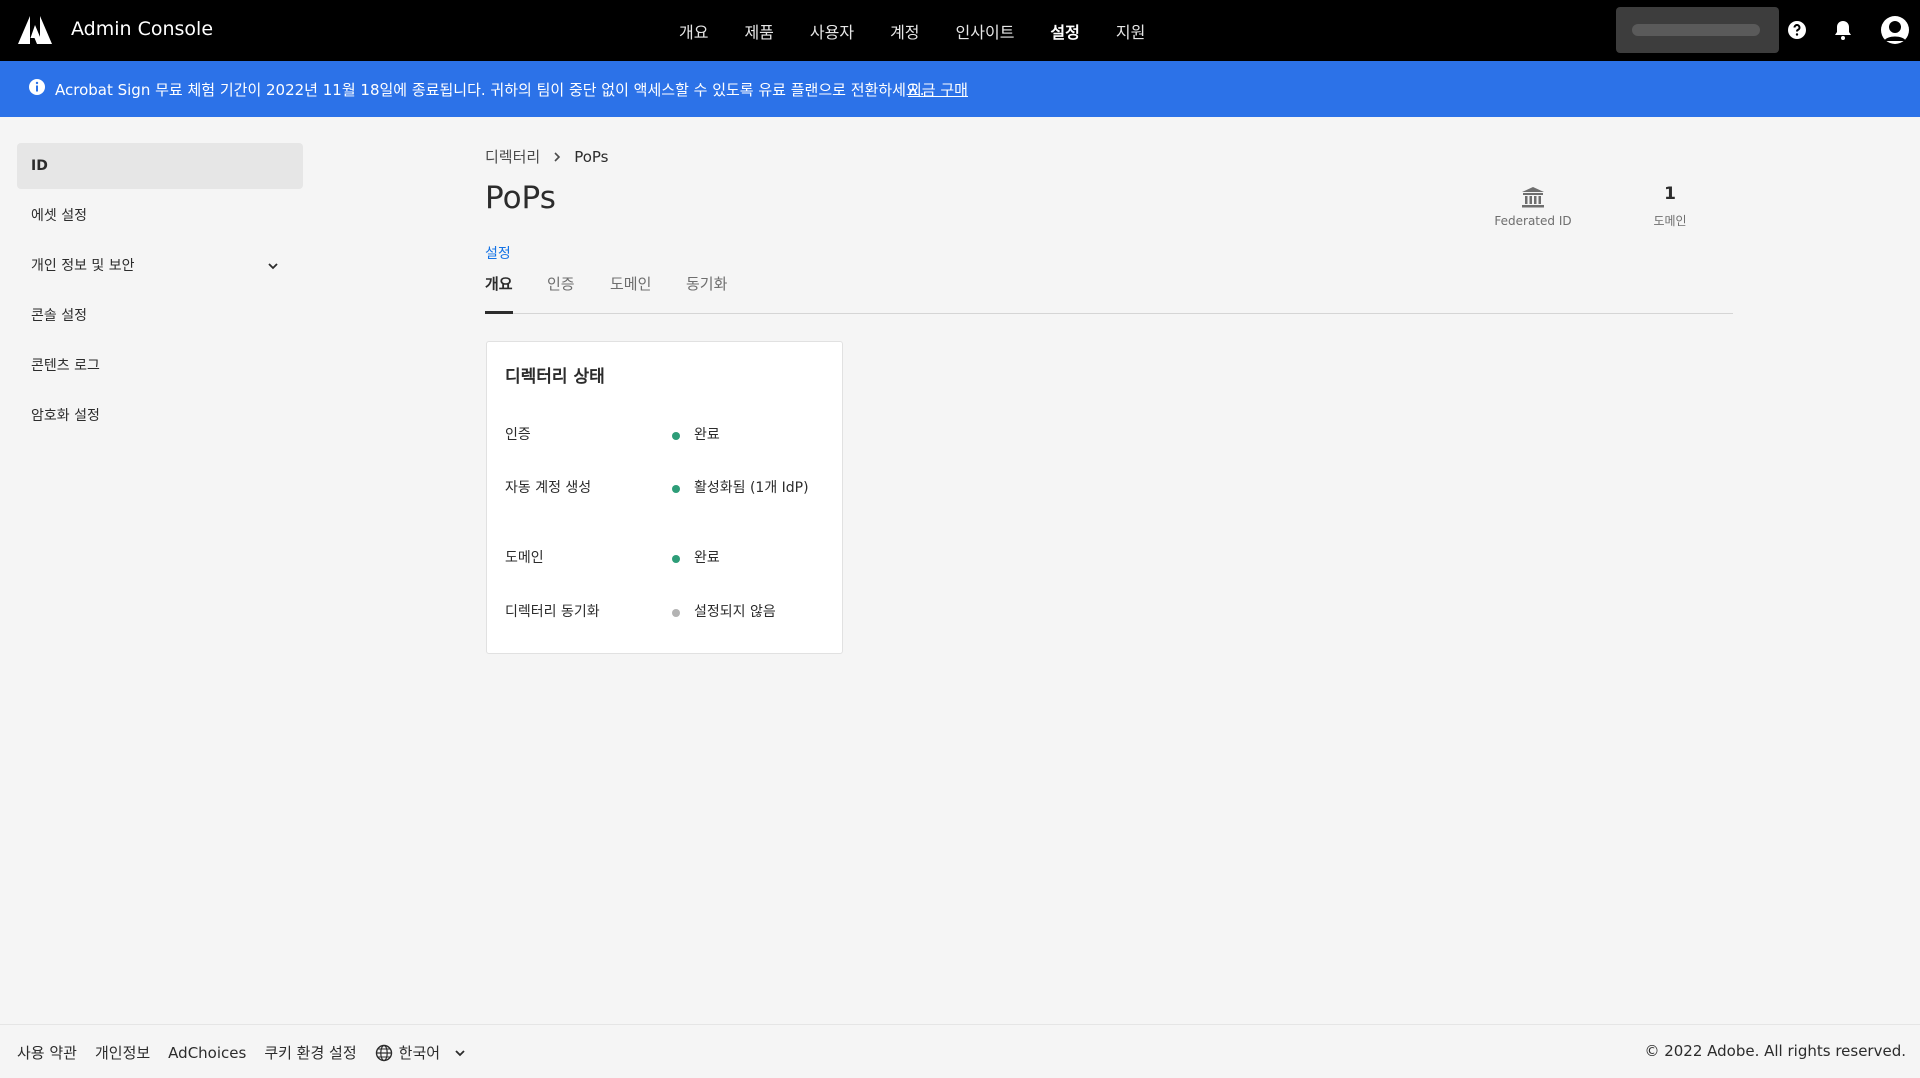 The image size is (1920, 1078). Describe the element at coordinates (83, 266) in the screenshot. I see `sidebar-item-label: 개인 정보 및 보안` at that location.